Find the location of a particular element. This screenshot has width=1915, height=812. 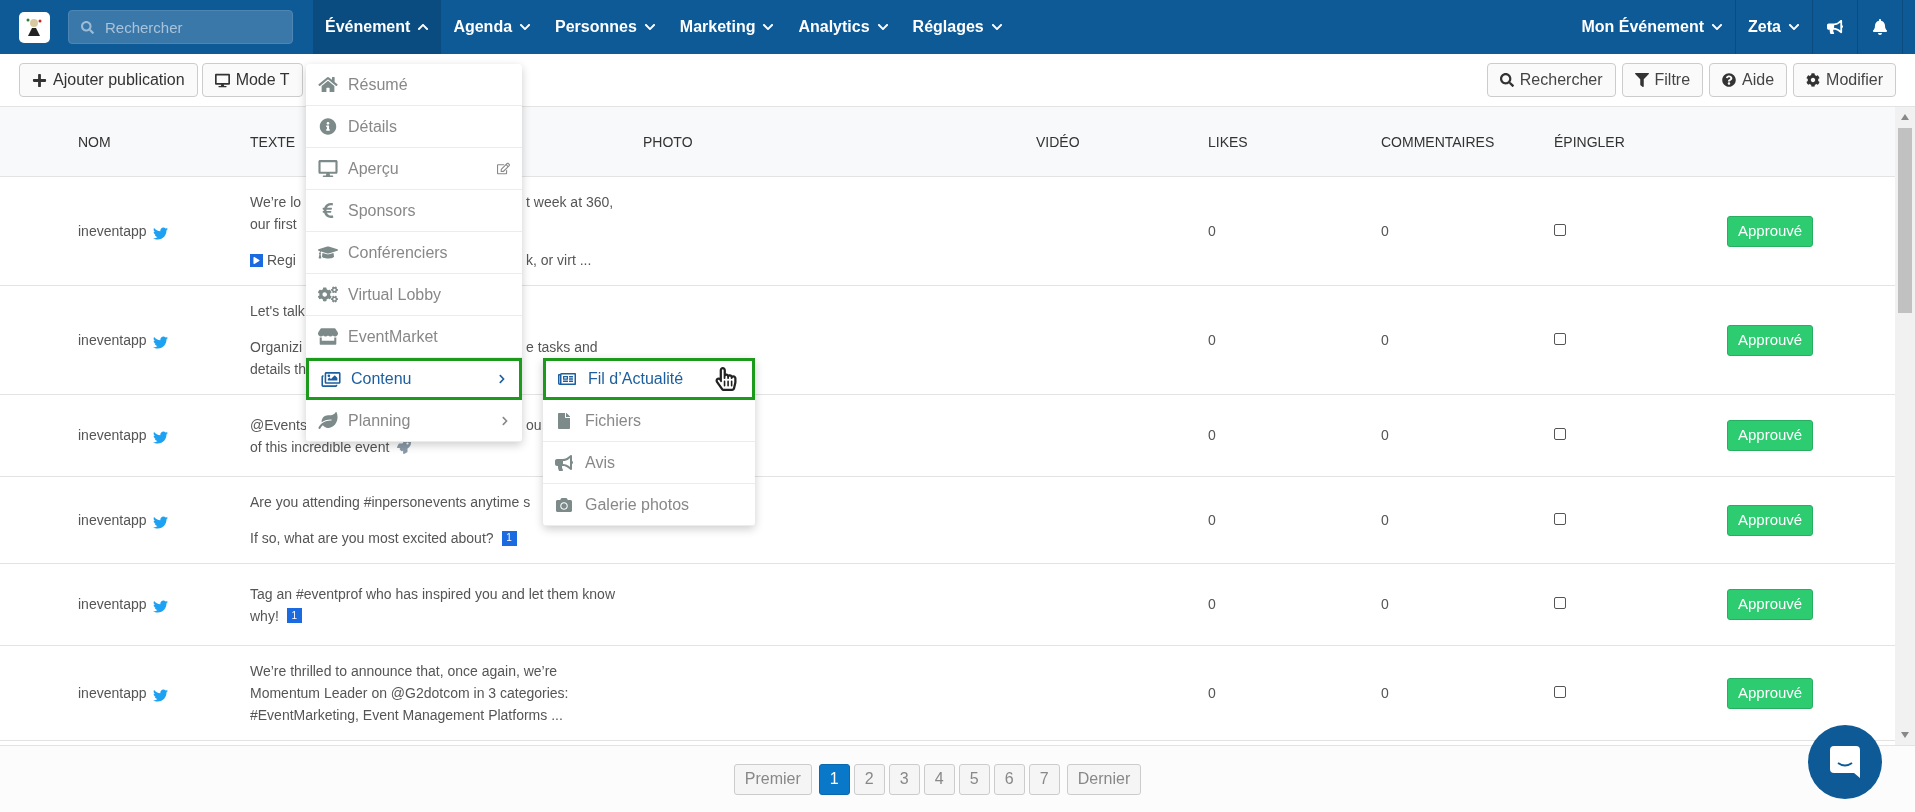

post-text: @Events is located at coordinates (278, 425).